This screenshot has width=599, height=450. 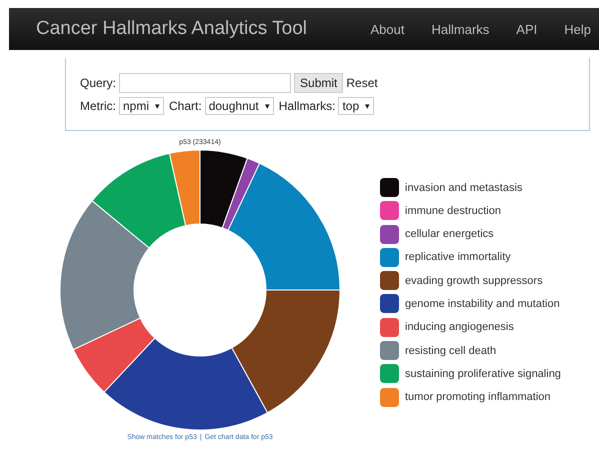 What do you see at coordinates (482, 304) in the screenshot?
I see `legend-label: genome instability and mutation` at bounding box center [482, 304].